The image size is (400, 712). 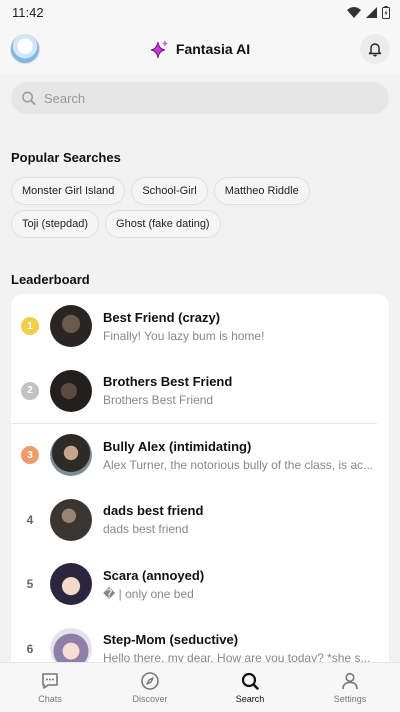 What do you see at coordinates (50, 681) in the screenshot?
I see `chat-icon` at bounding box center [50, 681].